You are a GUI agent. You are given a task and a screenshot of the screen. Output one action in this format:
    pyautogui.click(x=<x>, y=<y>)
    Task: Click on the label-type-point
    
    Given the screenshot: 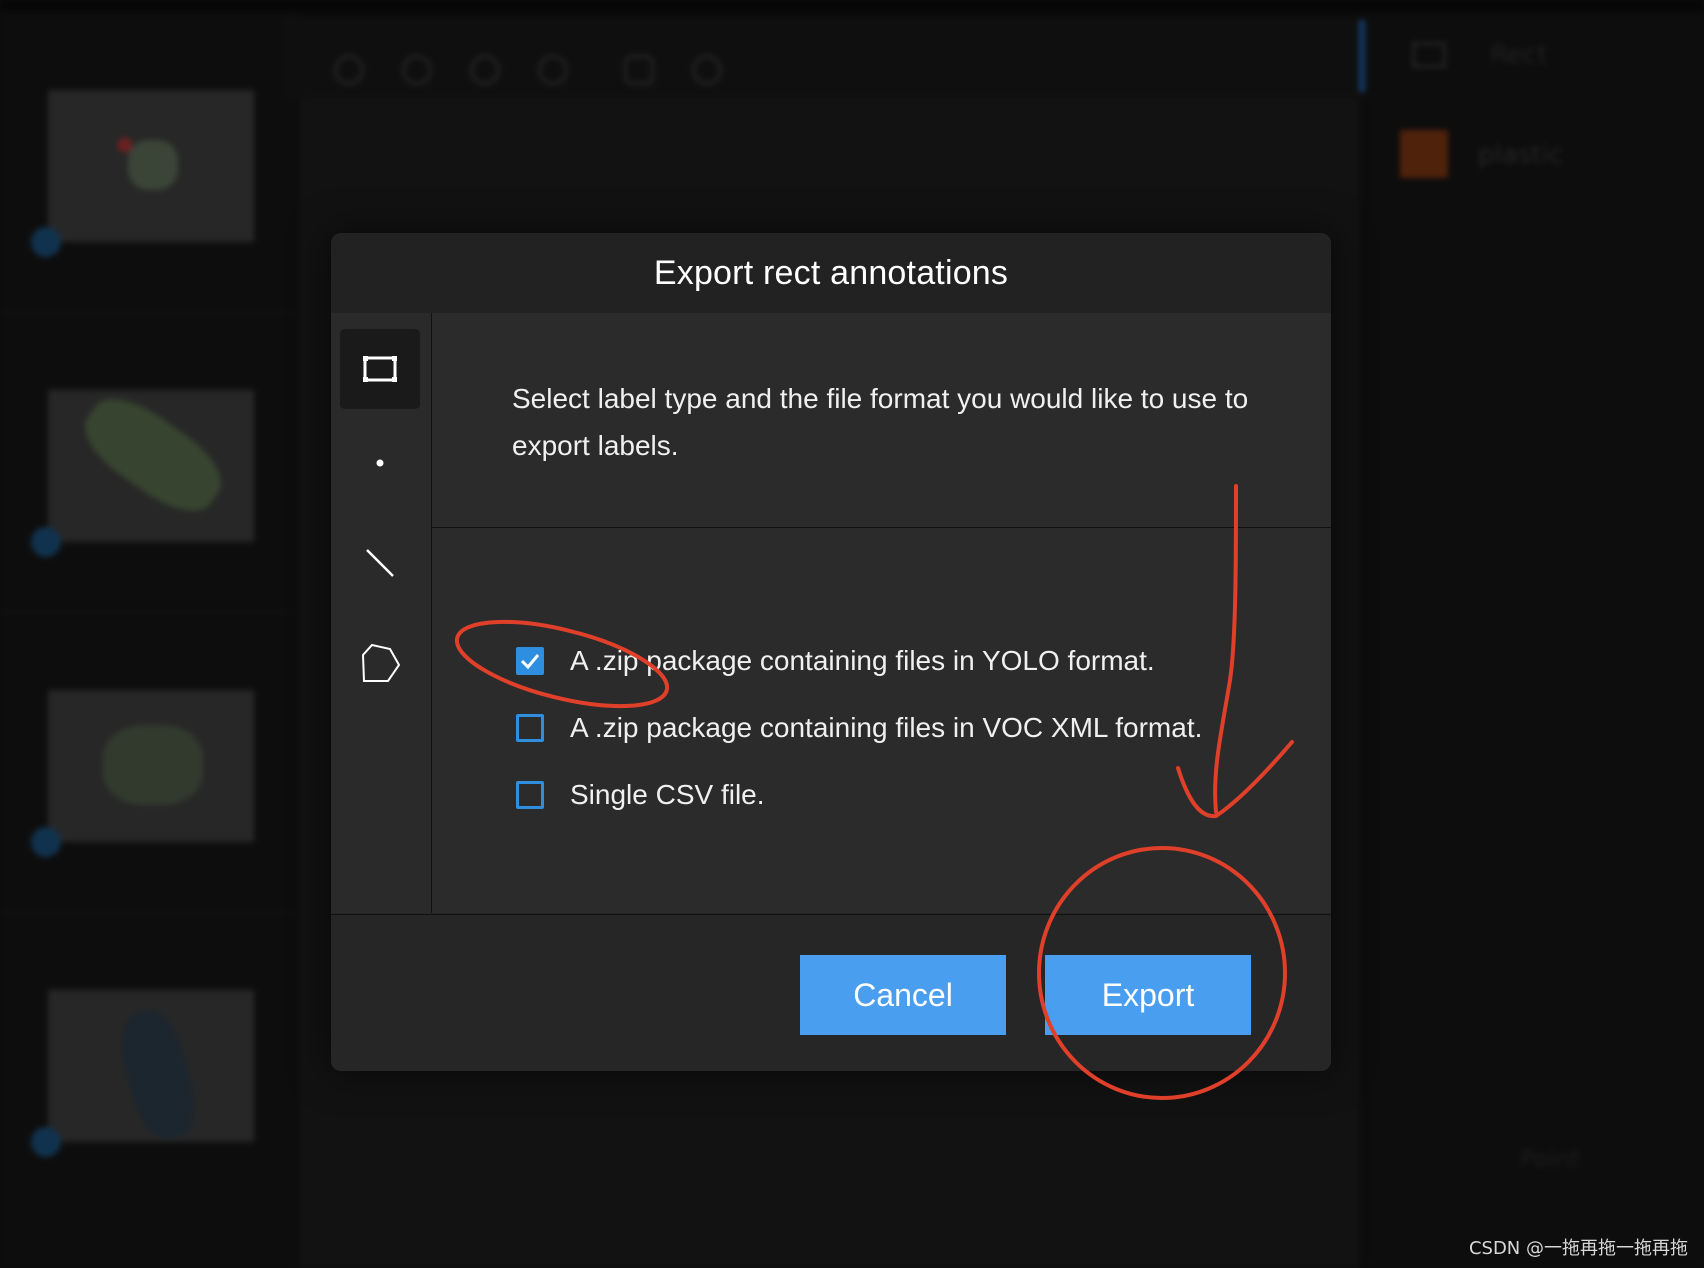 What is the action you would take?
    pyautogui.click(x=380, y=463)
    